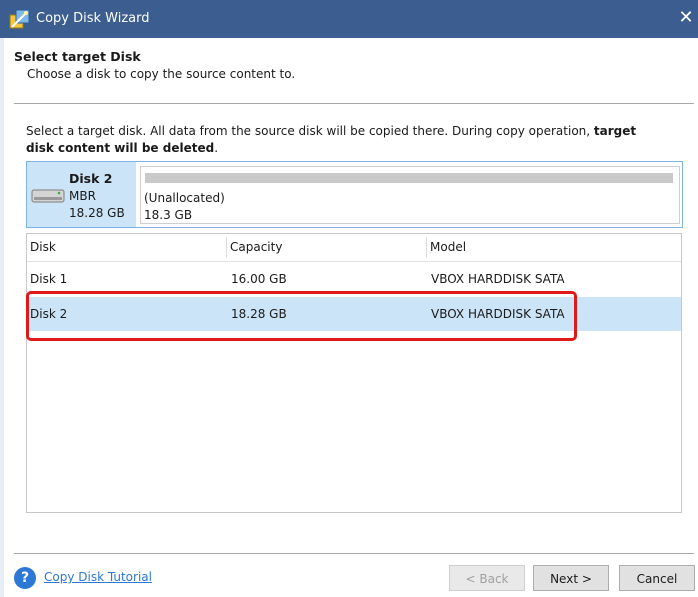 This screenshot has height=597, width=698. I want to click on selection-highlight-annotation, so click(301, 316).